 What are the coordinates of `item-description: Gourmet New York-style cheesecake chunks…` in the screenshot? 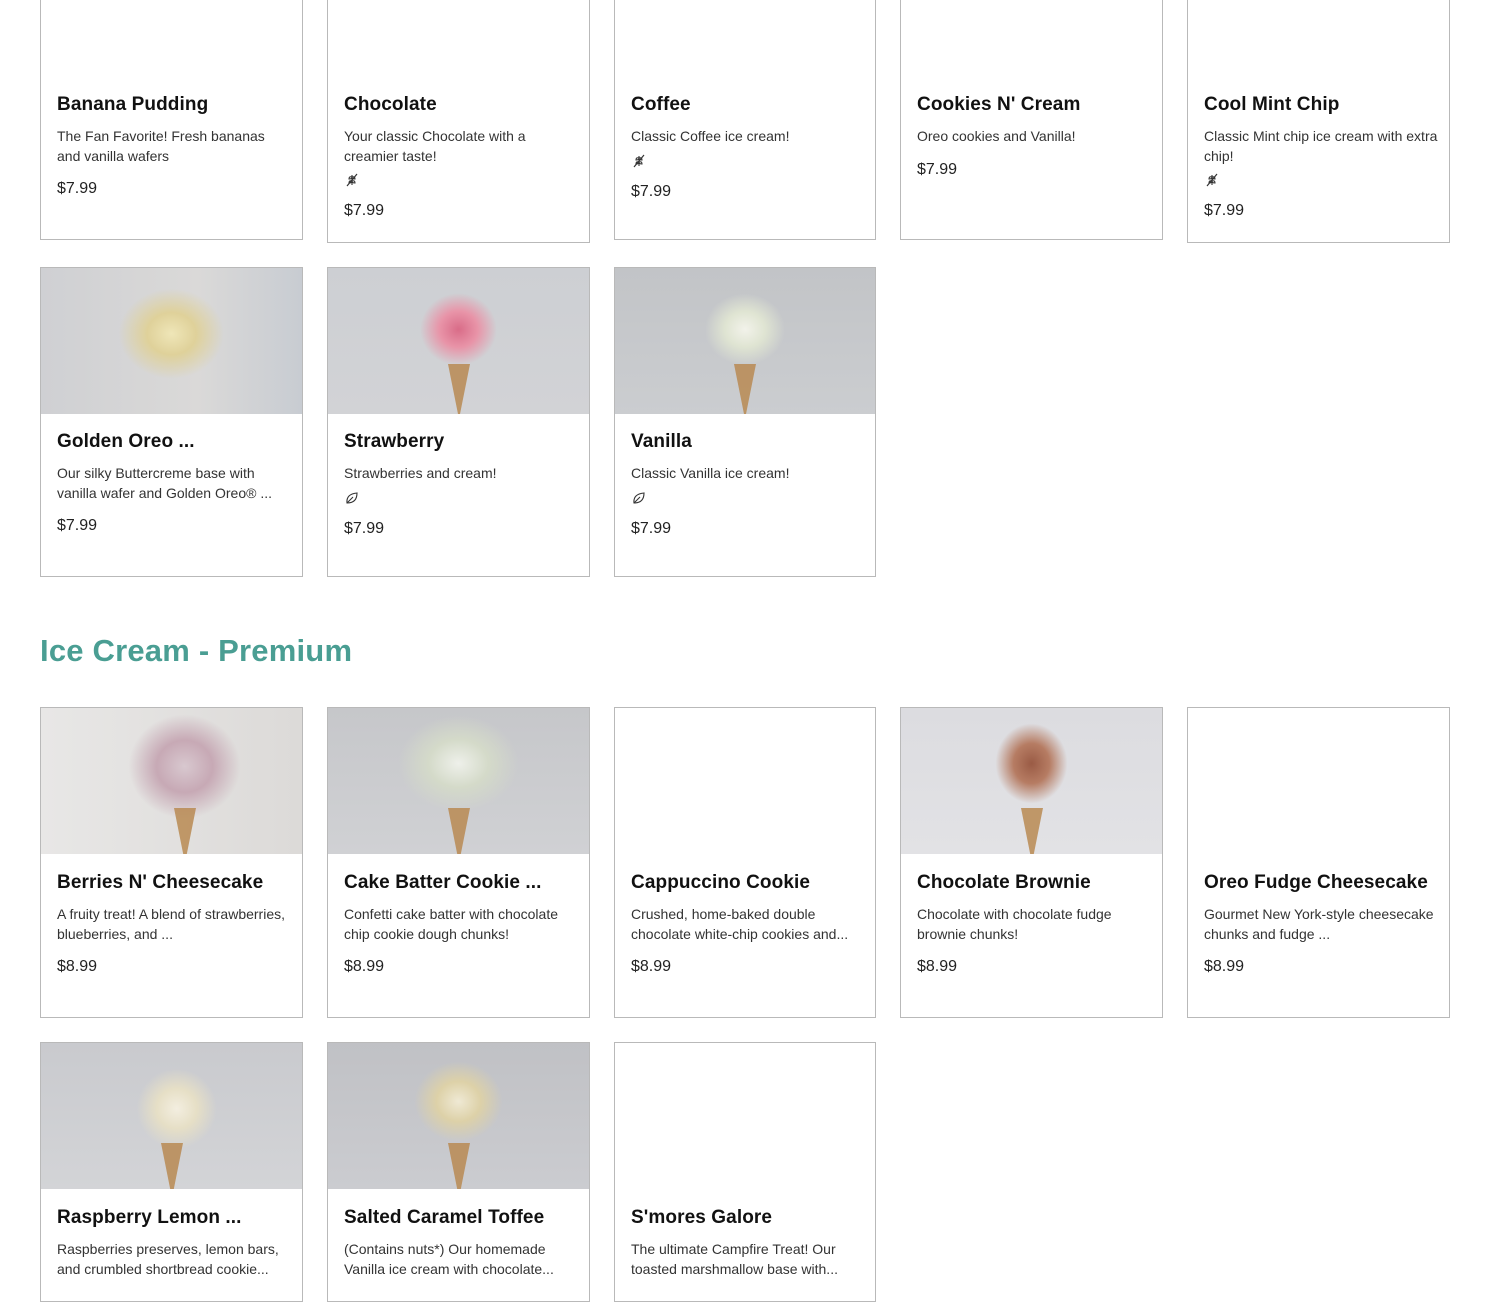 It's located at (1319, 924).